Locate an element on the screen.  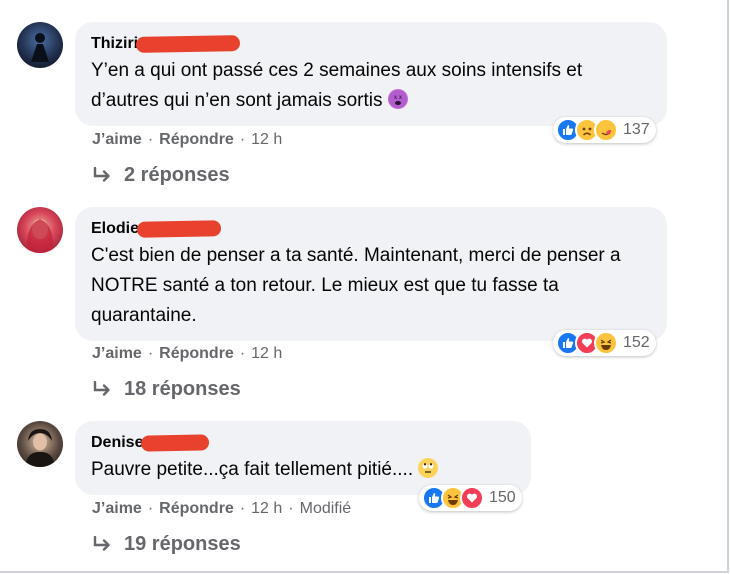
haha-reaction-icon is located at coordinates (606, 343).